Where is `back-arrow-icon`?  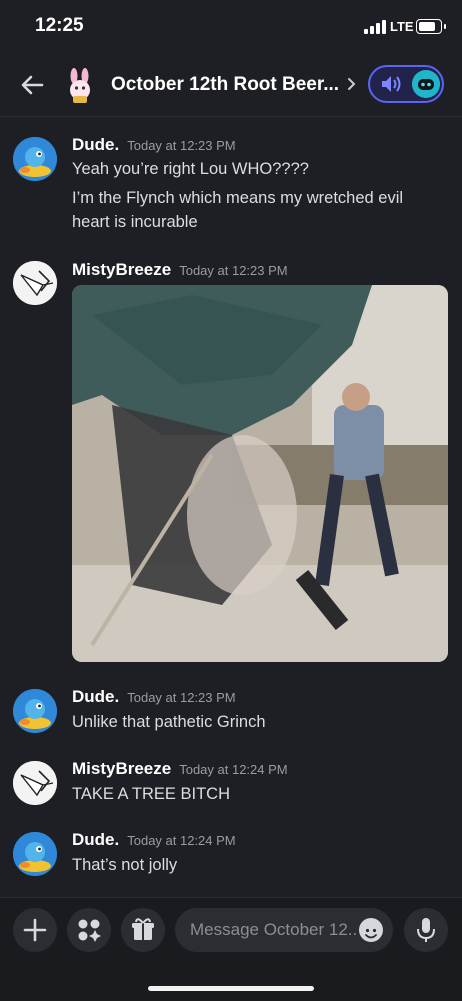
back-arrow-icon is located at coordinates (33, 85).